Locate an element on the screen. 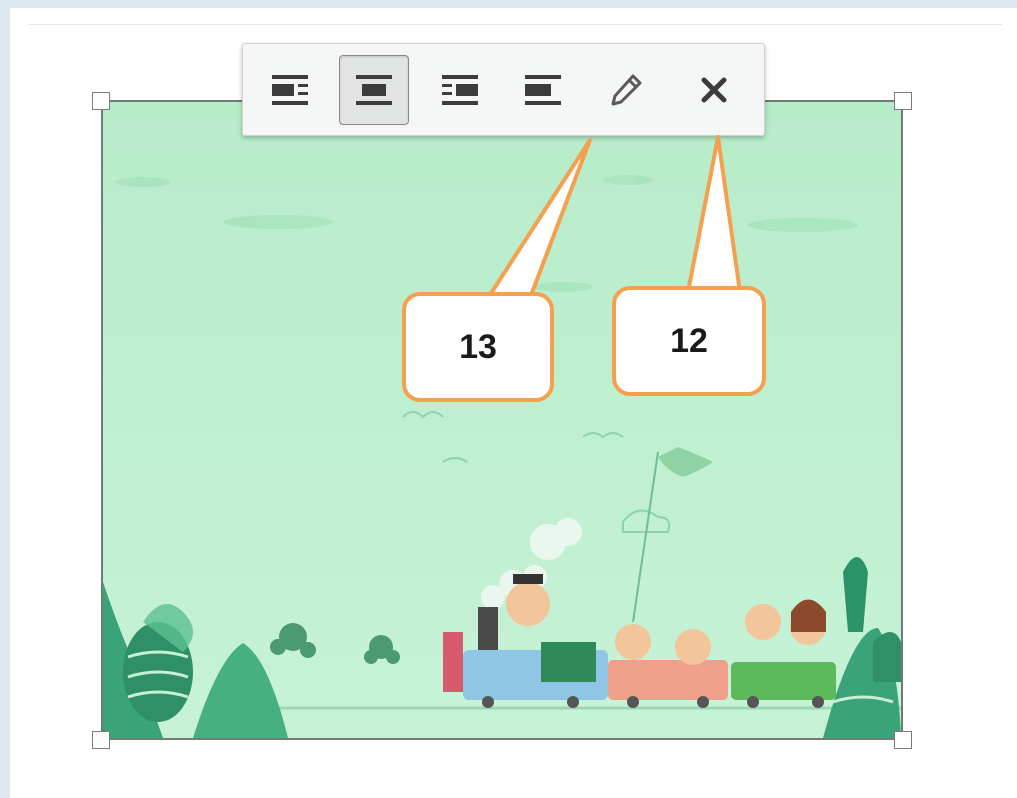  callout-12-label: 12 is located at coordinates (689, 340).